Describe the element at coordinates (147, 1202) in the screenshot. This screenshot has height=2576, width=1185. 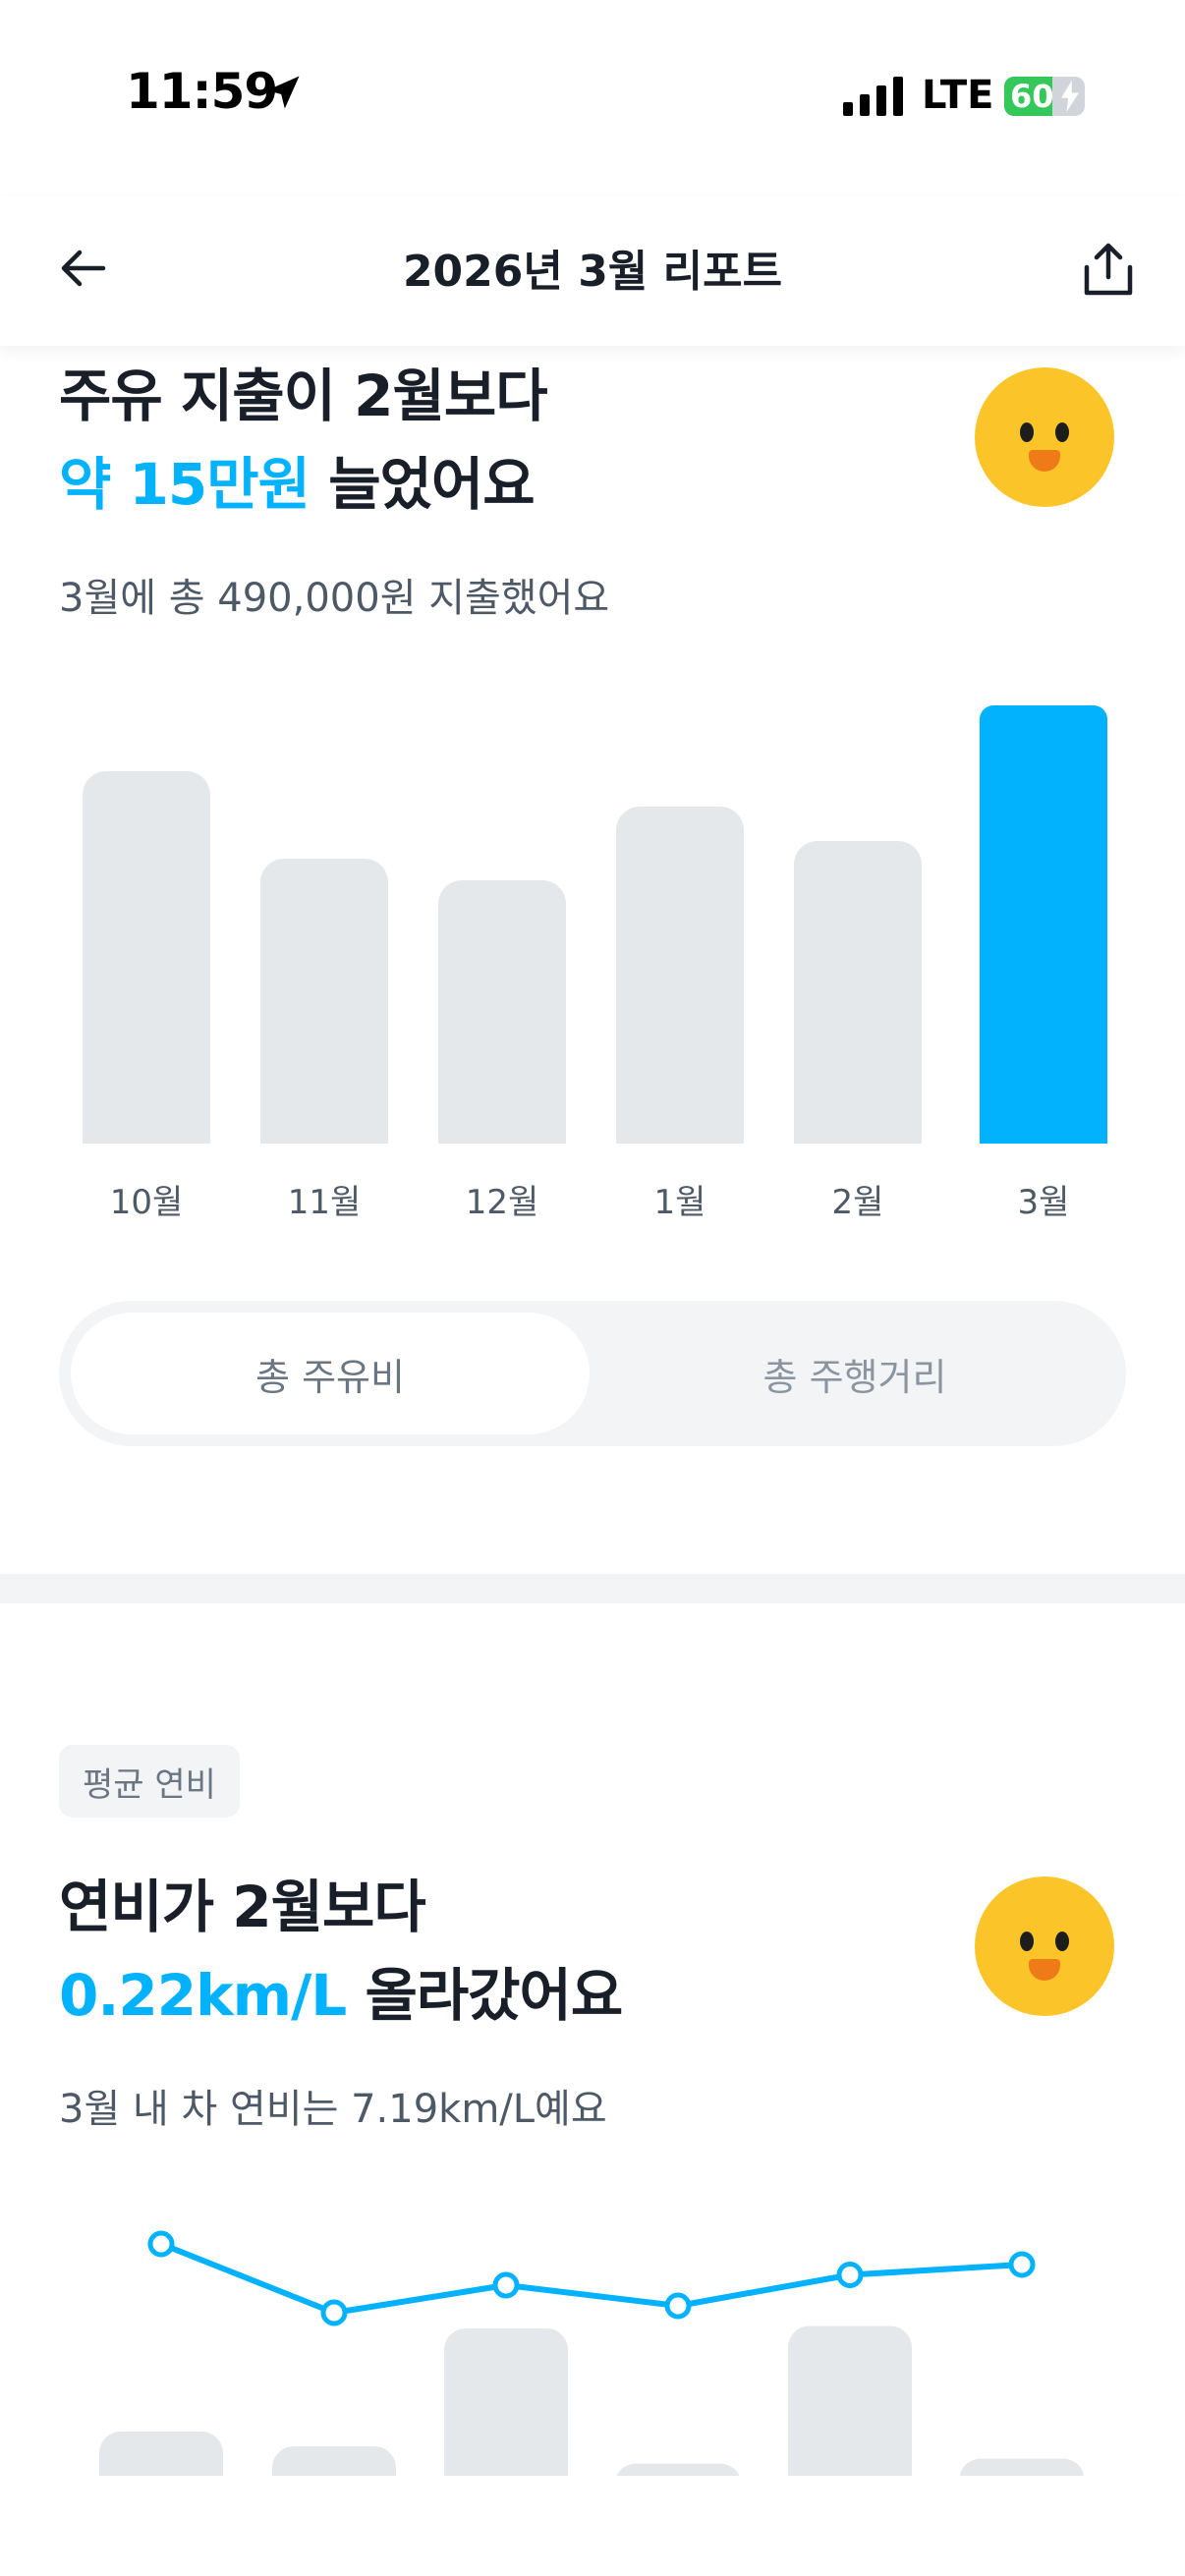
I see `month-label: 10월` at that location.